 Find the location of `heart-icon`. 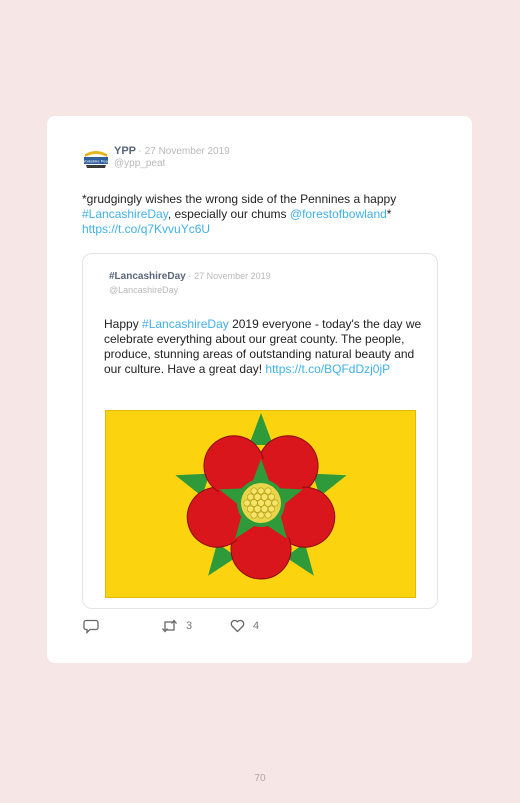

heart-icon is located at coordinates (237, 626).